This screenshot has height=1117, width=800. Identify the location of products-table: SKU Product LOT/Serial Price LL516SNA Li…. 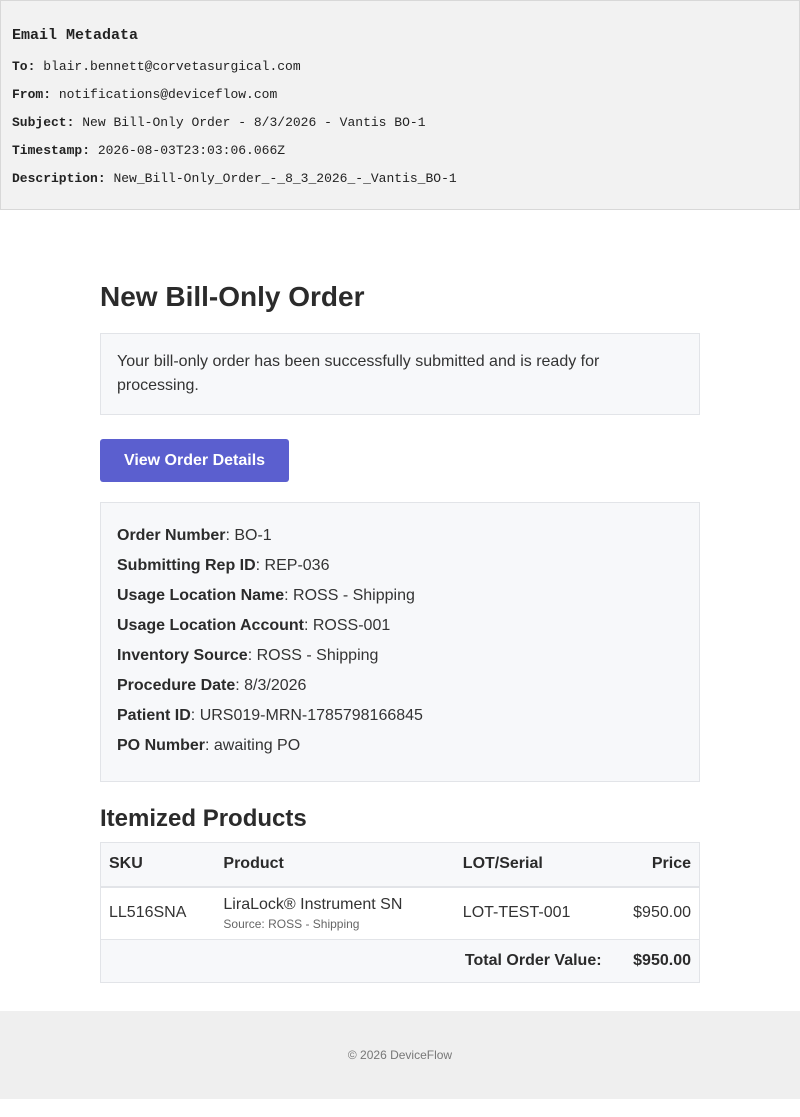
(400, 912).